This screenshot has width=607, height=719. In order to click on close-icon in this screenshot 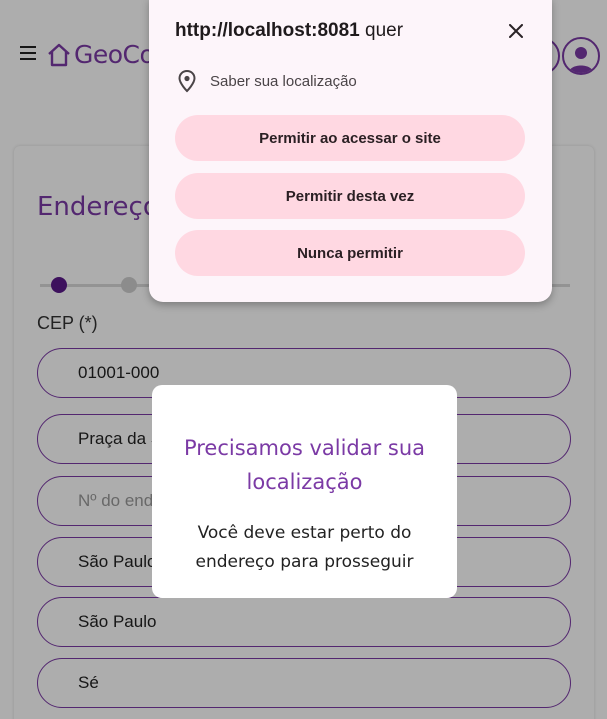, I will do `click(516, 31)`.